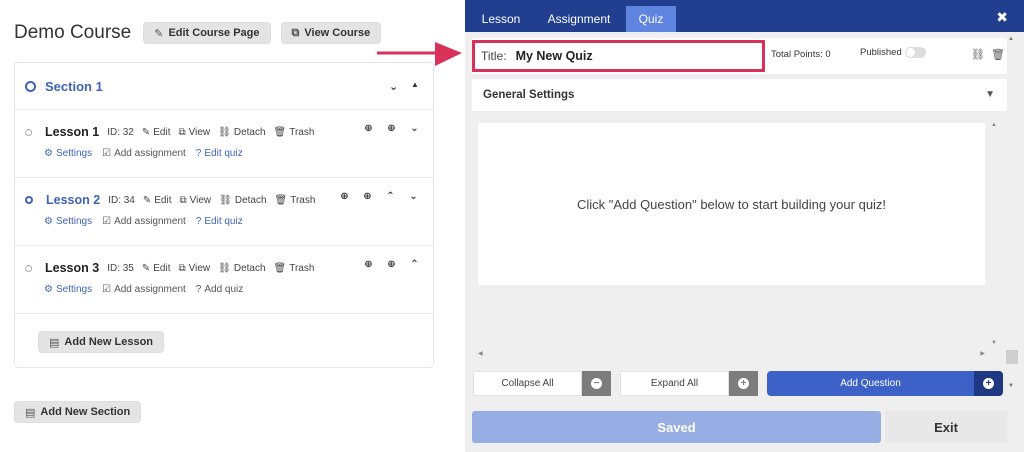 This screenshot has height=452, width=1024. I want to click on add-new-lesson-button: ▤ Add New Lesson, so click(101, 342).